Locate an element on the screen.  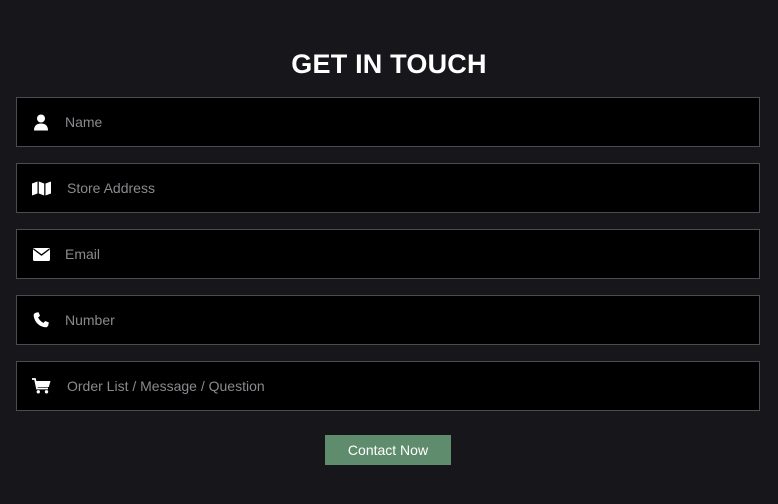
user-icon is located at coordinates (41, 122).